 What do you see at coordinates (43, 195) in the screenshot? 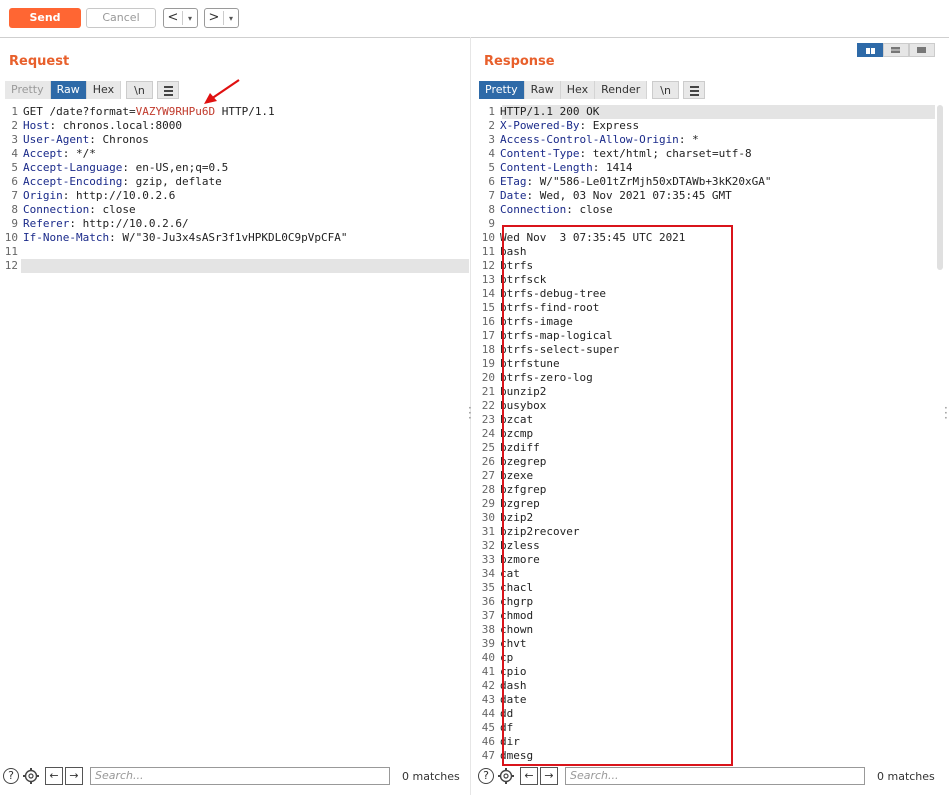
I see `header-name: Origin` at bounding box center [43, 195].